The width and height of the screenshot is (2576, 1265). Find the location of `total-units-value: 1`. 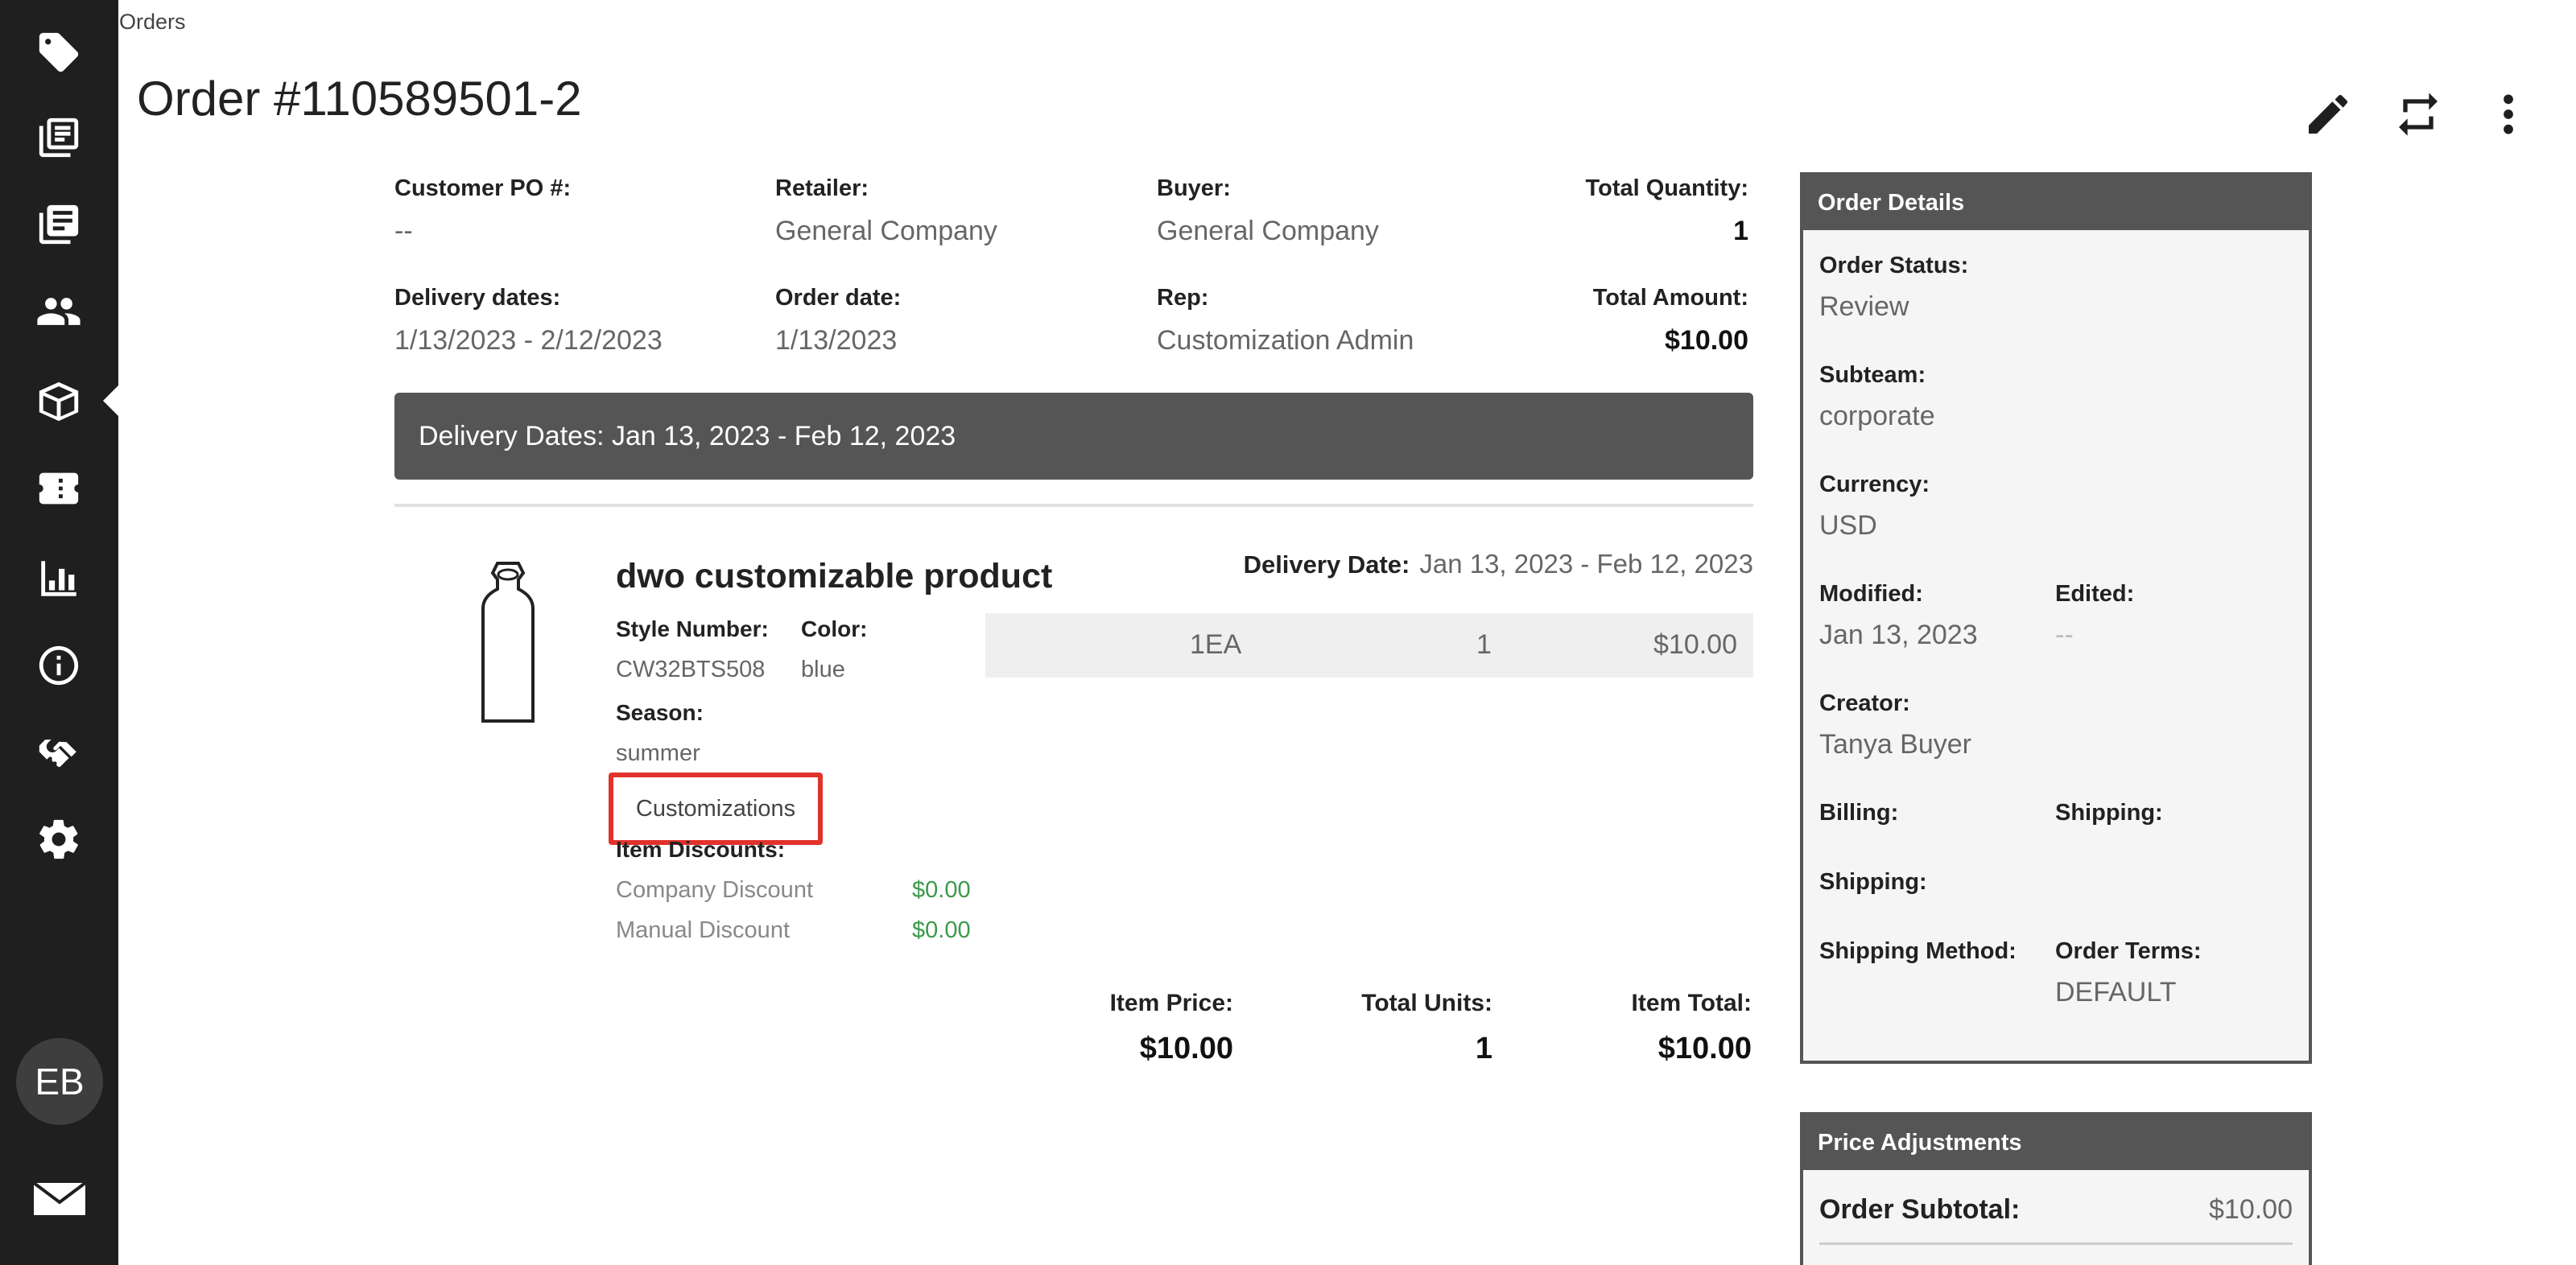

total-units-value: 1 is located at coordinates (1483, 1048).